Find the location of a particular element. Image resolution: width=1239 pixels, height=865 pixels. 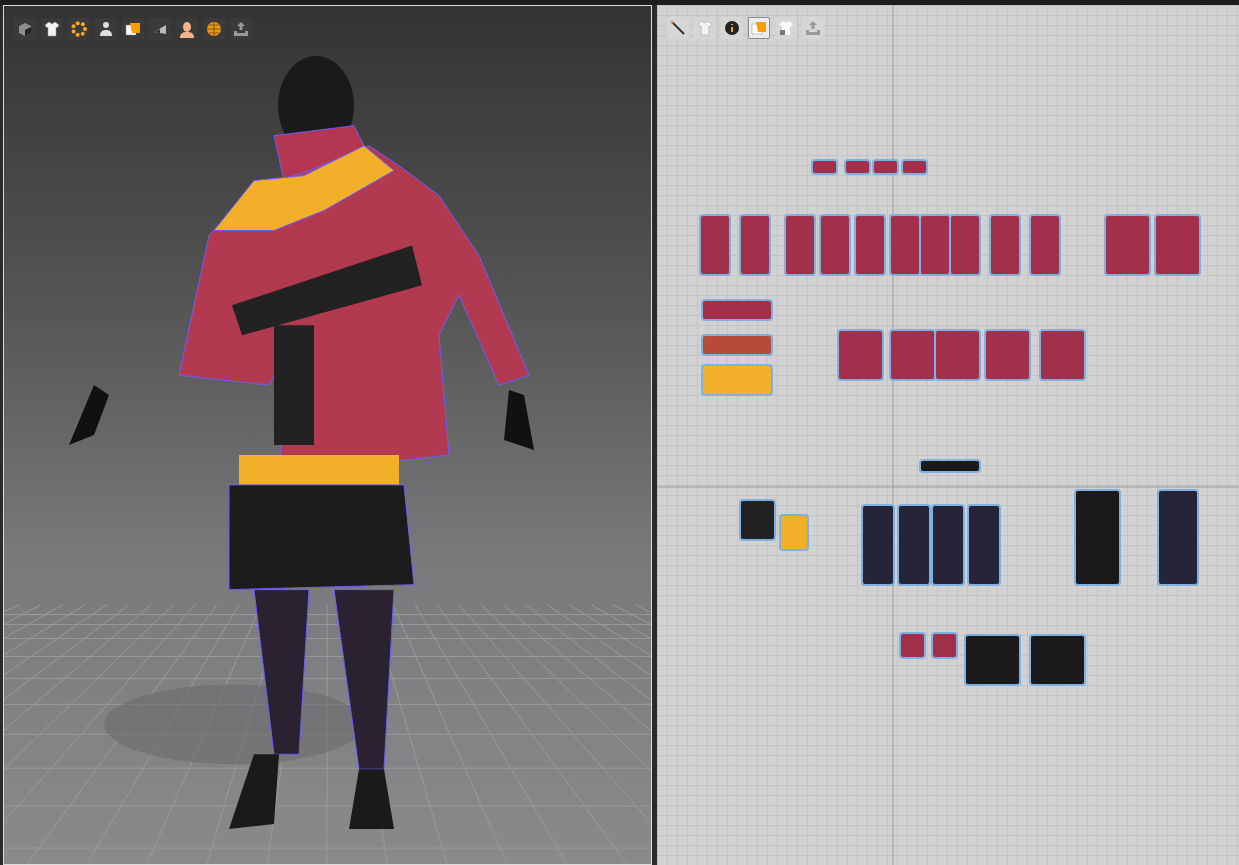

needle-icon is located at coordinates (678, 28).